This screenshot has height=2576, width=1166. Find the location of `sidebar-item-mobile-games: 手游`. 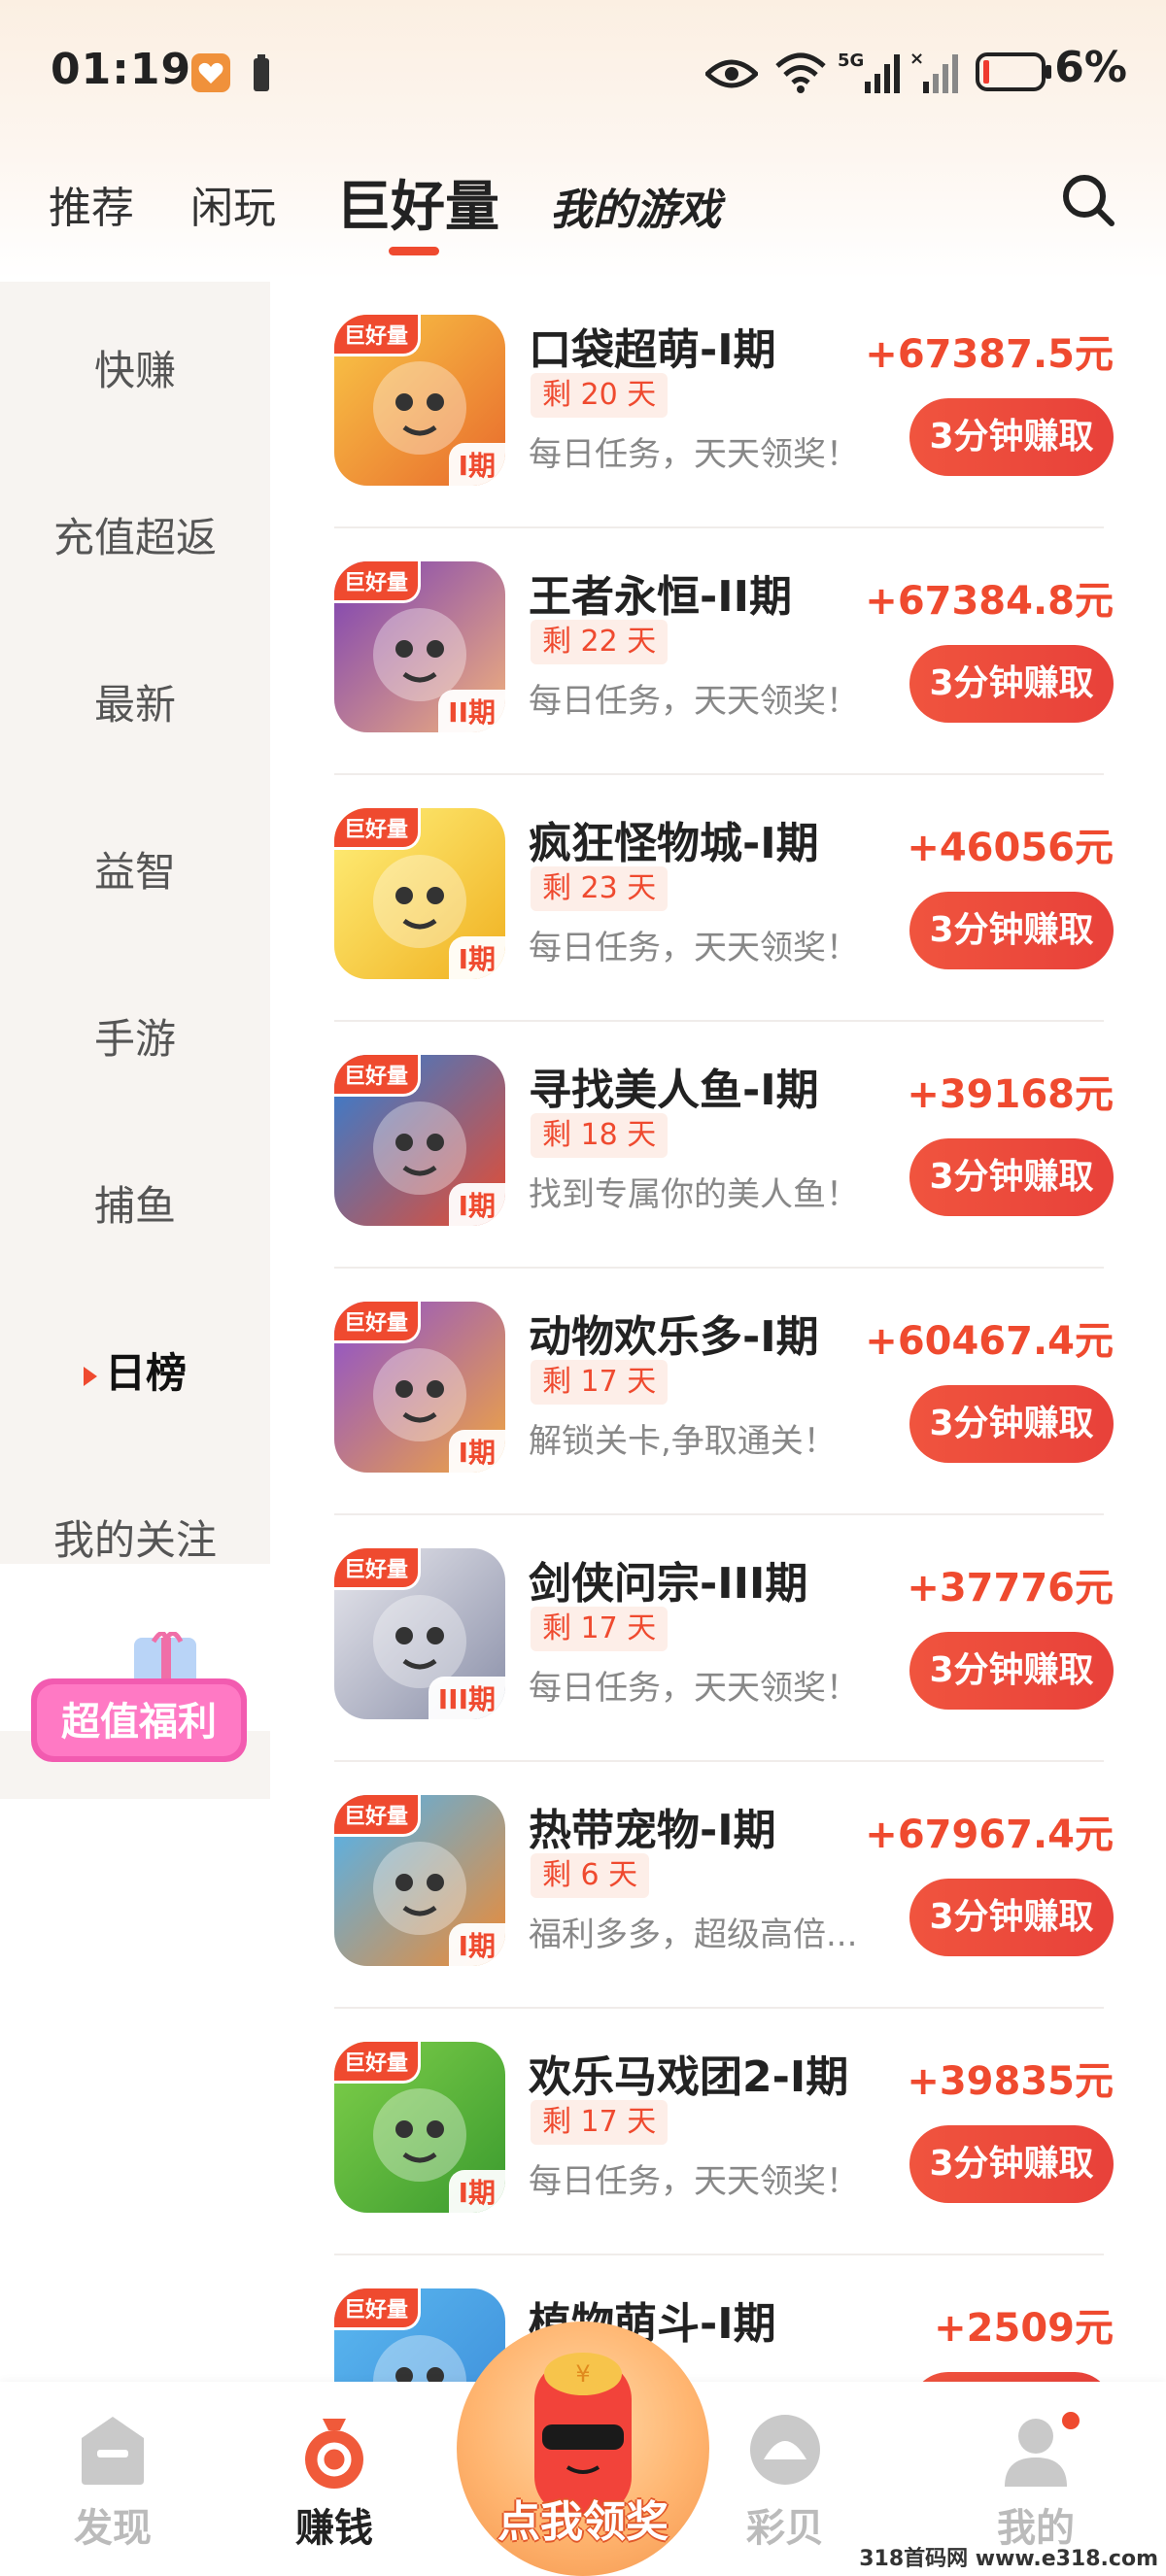

sidebar-item-mobile-games: 手游 is located at coordinates (135, 1036).